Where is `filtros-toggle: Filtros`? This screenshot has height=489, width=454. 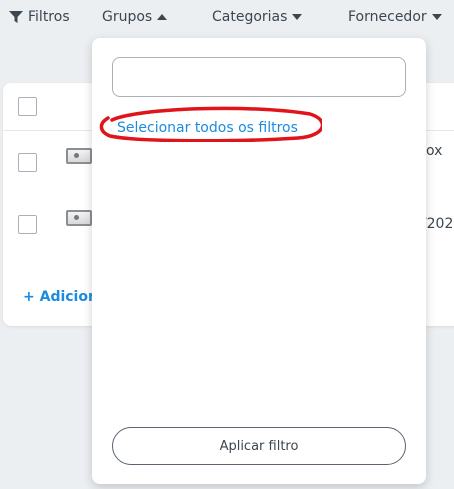 filtros-toggle: Filtros is located at coordinates (39, 17).